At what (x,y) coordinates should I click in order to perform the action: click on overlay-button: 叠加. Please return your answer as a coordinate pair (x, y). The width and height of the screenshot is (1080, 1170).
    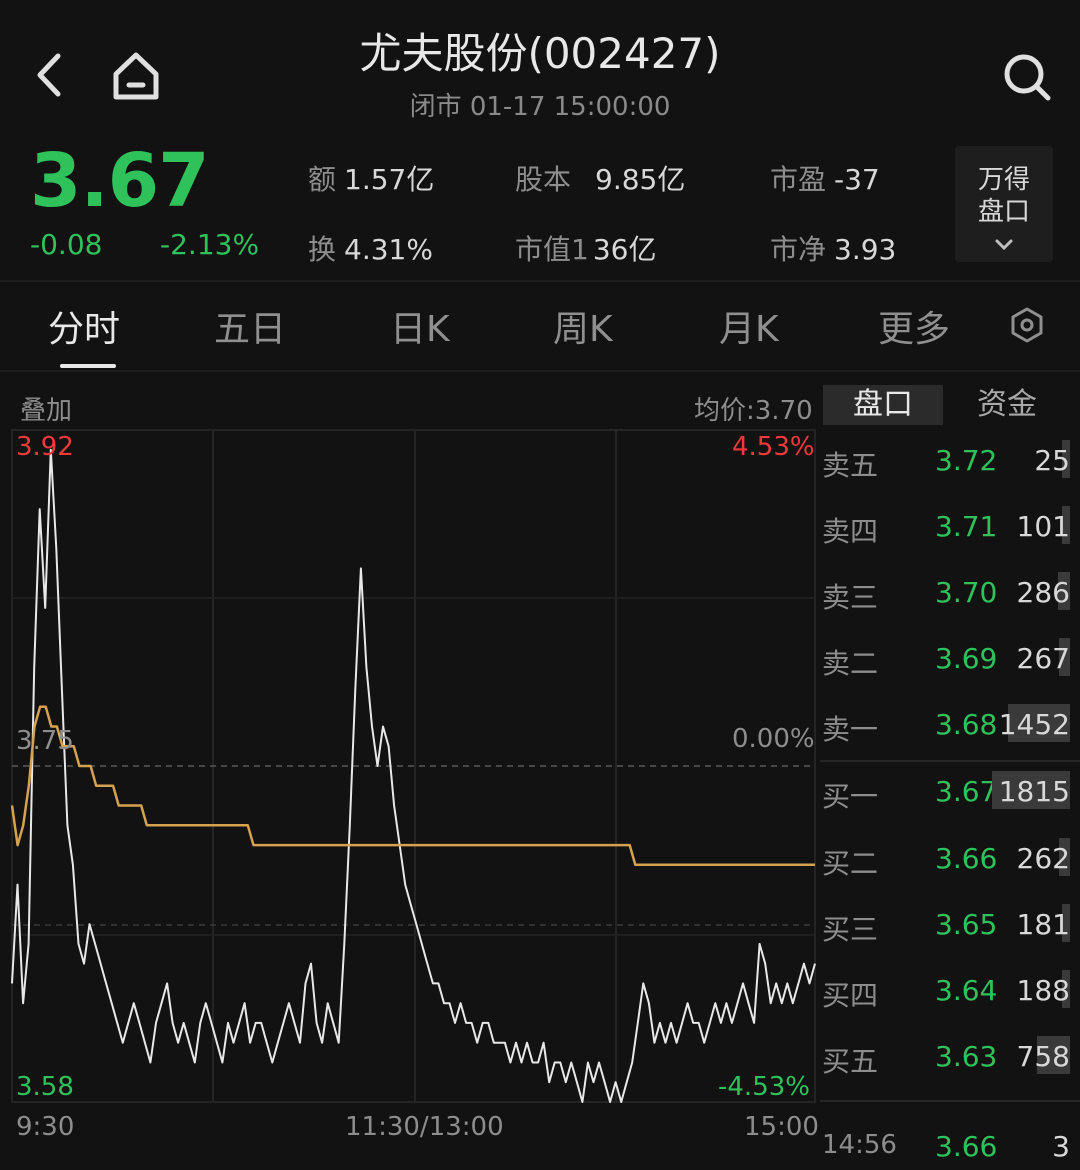
    Looking at the image, I should click on (46, 408).